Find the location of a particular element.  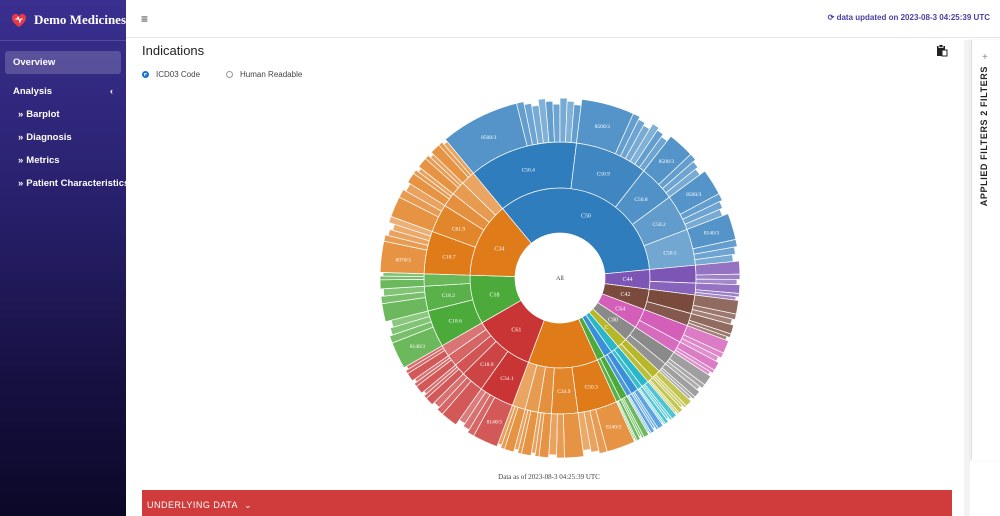

updated-timezone: UTC is located at coordinates (981, 17).